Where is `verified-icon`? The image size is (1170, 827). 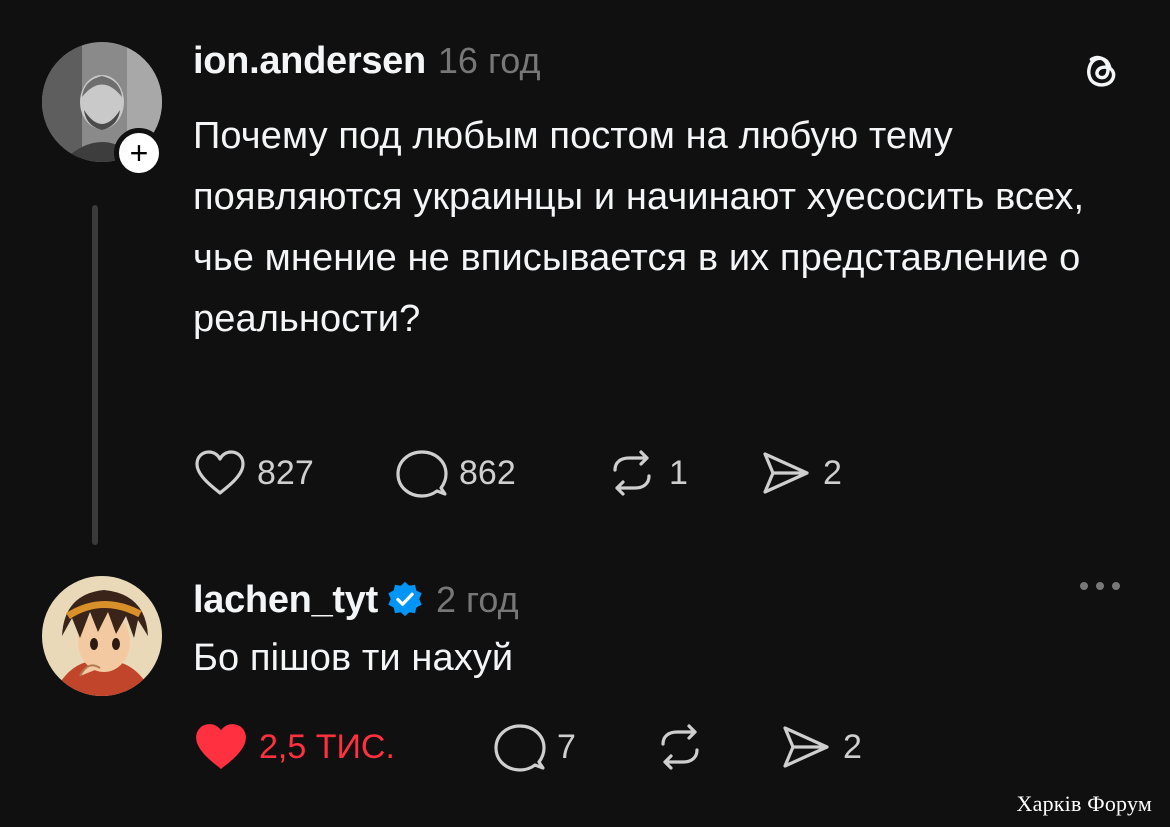
verified-icon is located at coordinates (405, 599).